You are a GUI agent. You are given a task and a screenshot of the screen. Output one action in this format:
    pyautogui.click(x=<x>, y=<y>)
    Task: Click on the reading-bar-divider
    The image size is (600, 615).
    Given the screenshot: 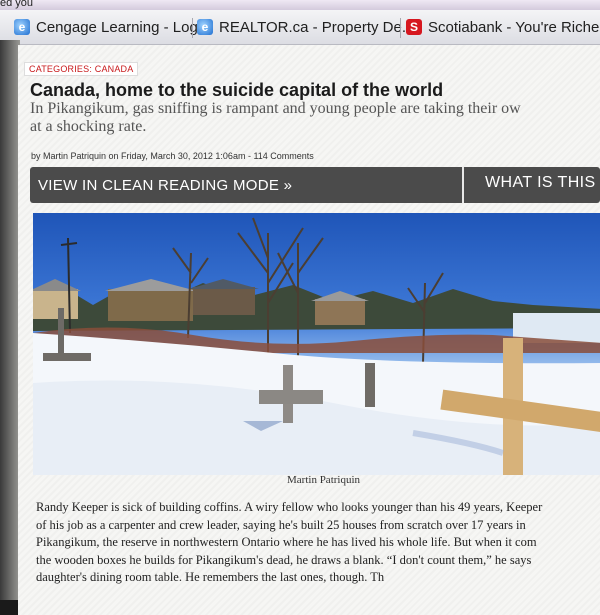 What is the action you would take?
    pyautogui.click(x=463, y=185)
    